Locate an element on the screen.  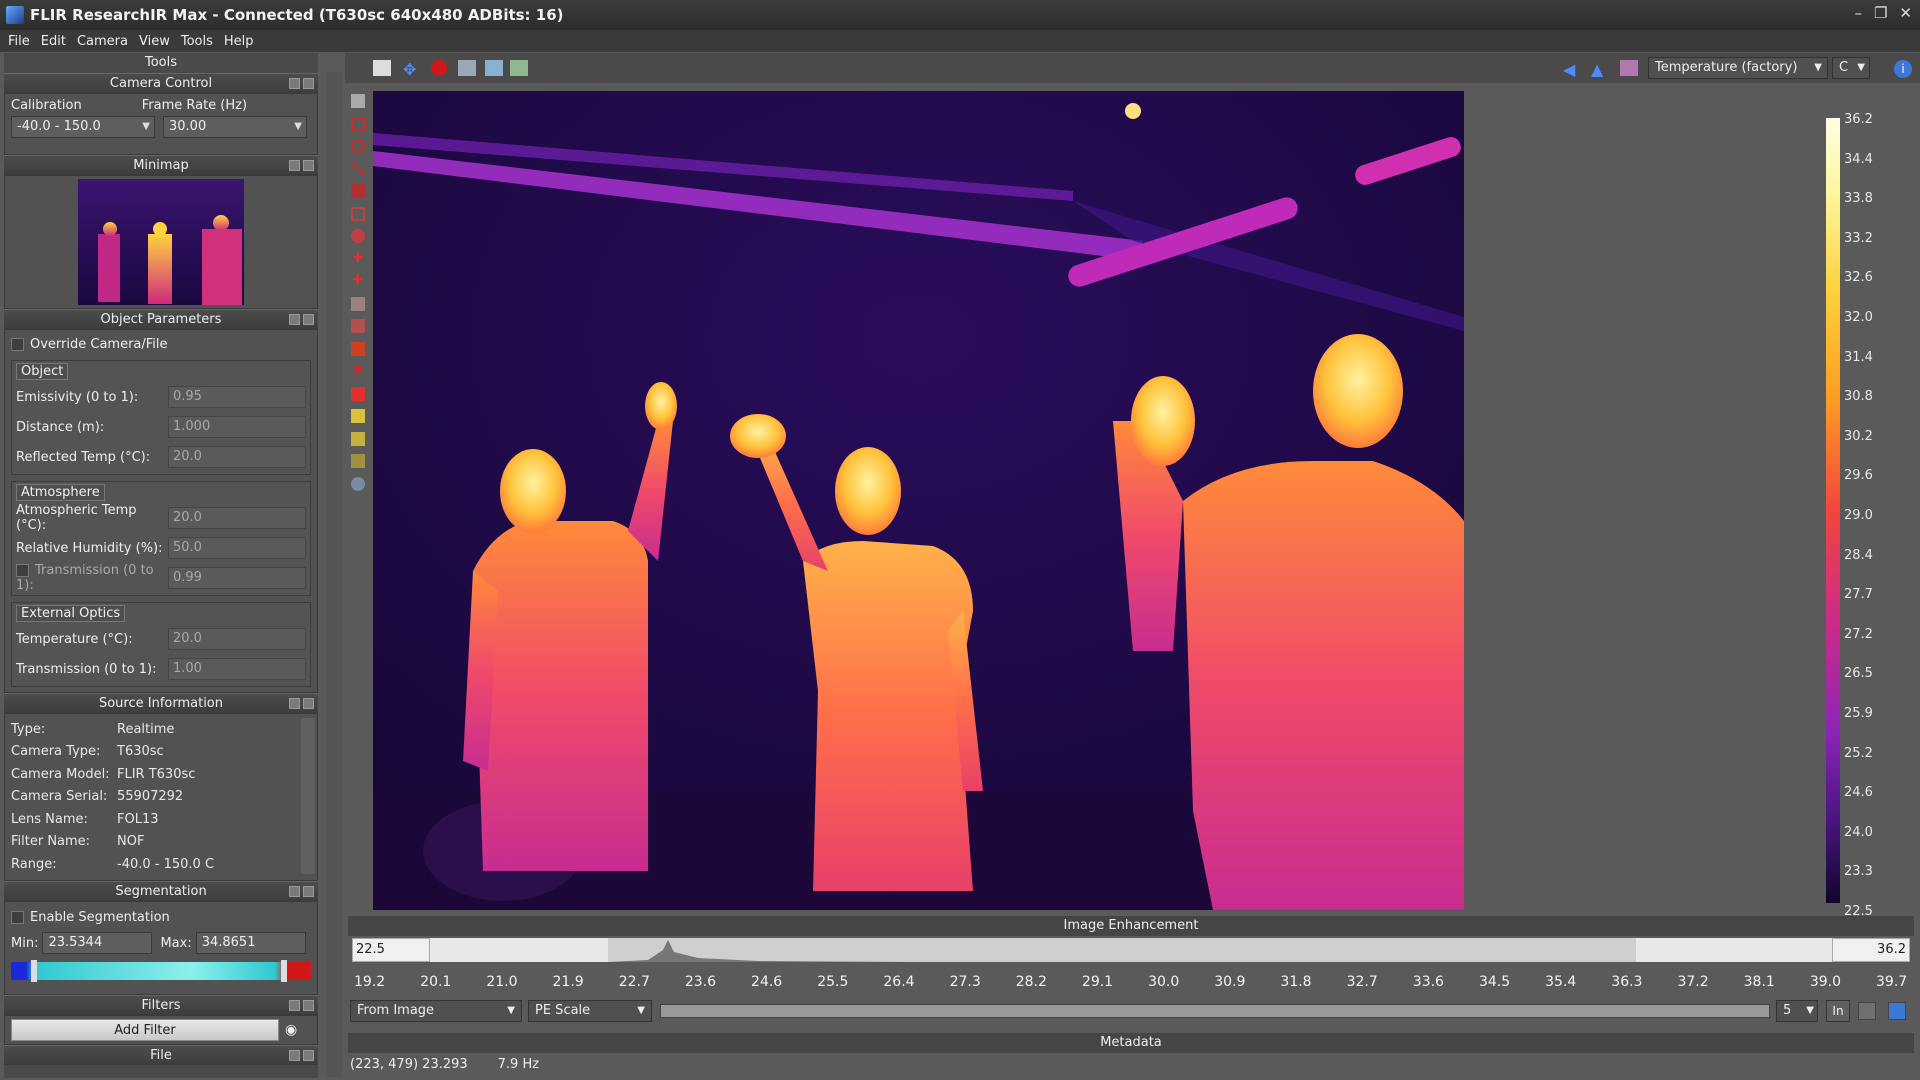
source-info-key: Camera Type: is located at coordinates (56, 752).